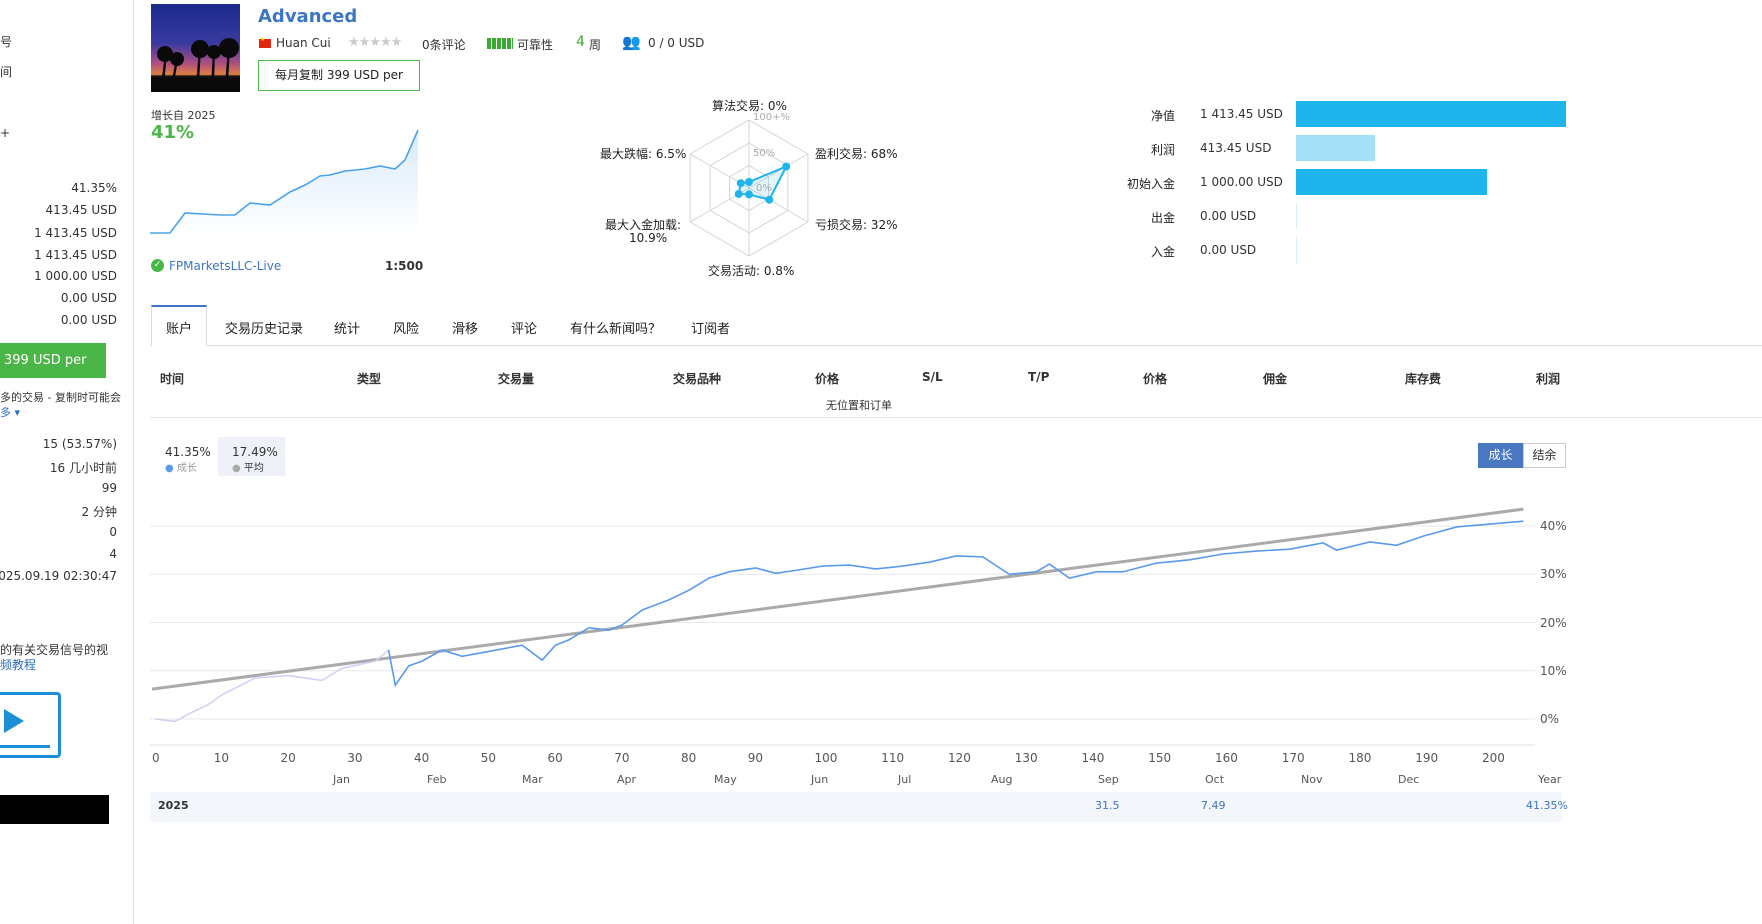  Describe the element at coordinates (627, 779) in the screenshot. I see `month-label: Apr` at that location.